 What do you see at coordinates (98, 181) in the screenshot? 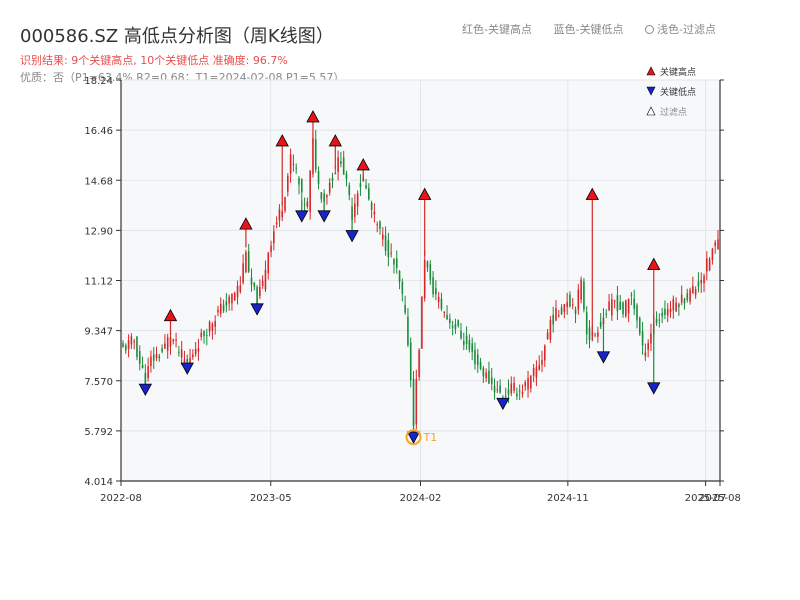
I see `y-tick-label: 14.68` at bounding box center [98, 181].